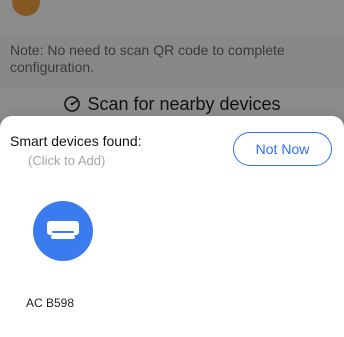 This screenshot has width=344, height=337. What do you see at coordinates (50, 303) in the screenshot?
I see `device-name: AC B598` at bounding box center [50, 303].